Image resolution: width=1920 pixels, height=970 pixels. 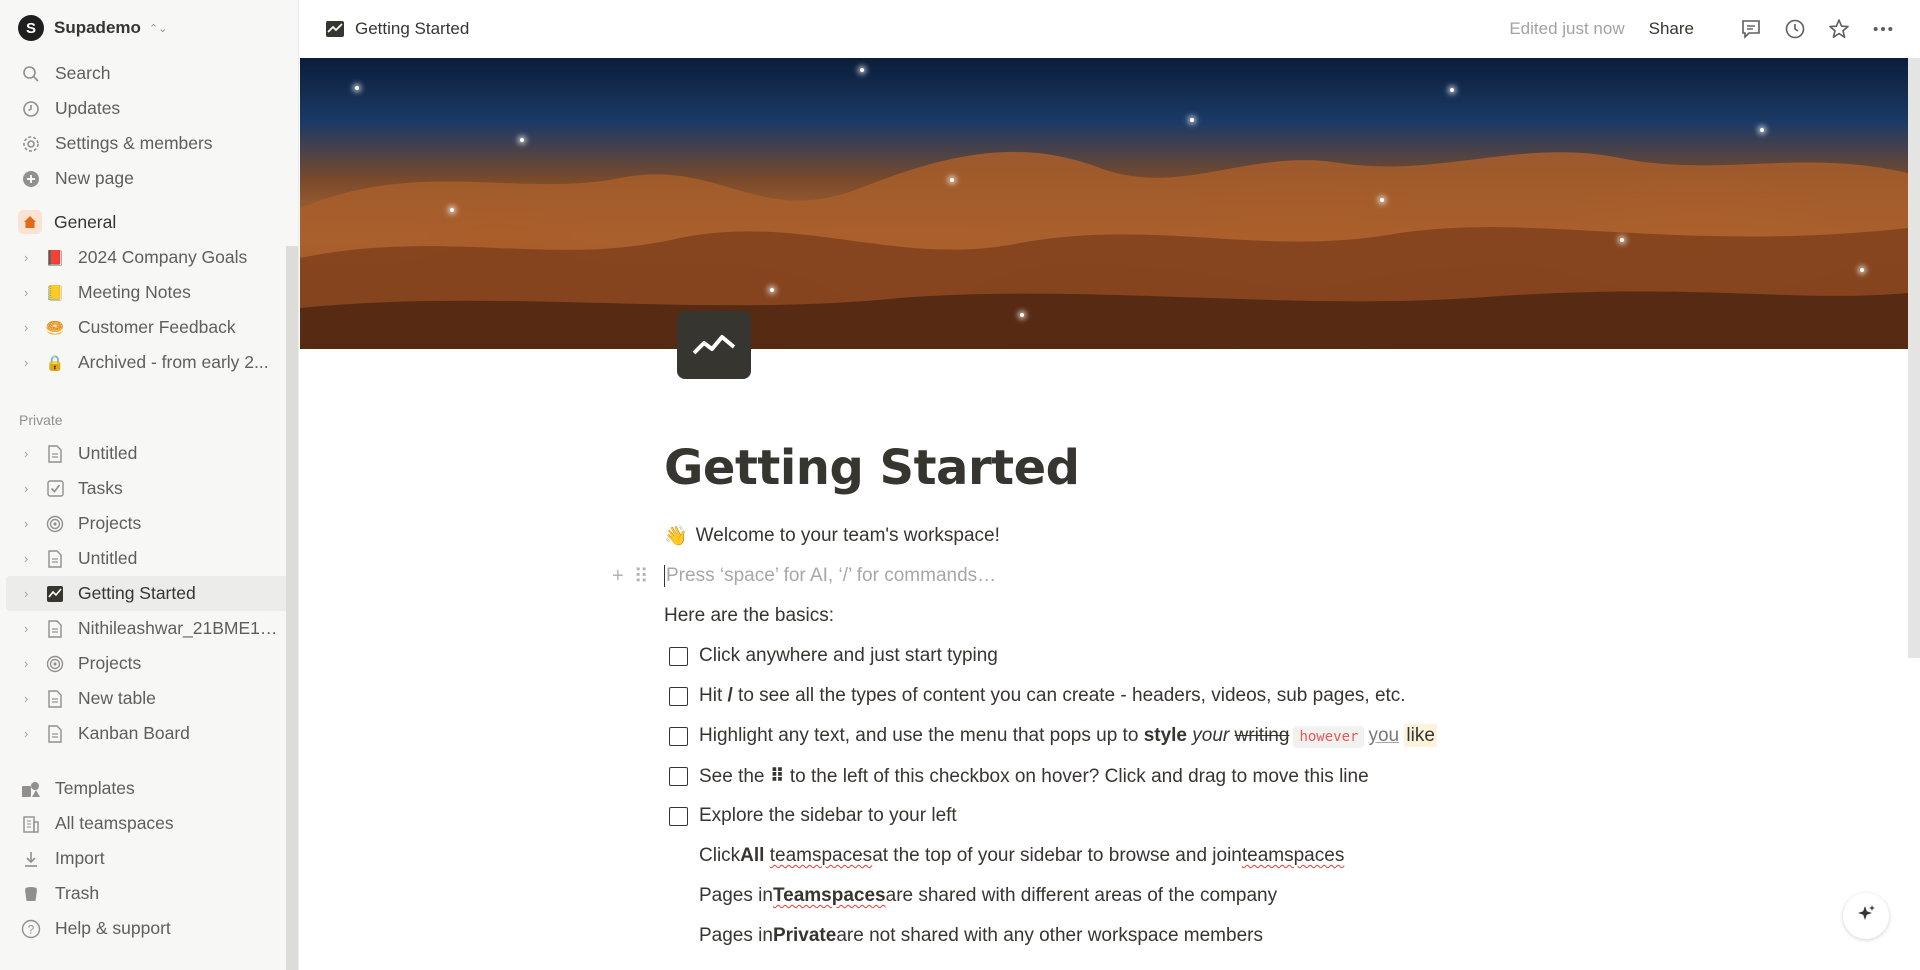 I want to click on sidebar-item-templates: Templates, so click(x=149, y=788).